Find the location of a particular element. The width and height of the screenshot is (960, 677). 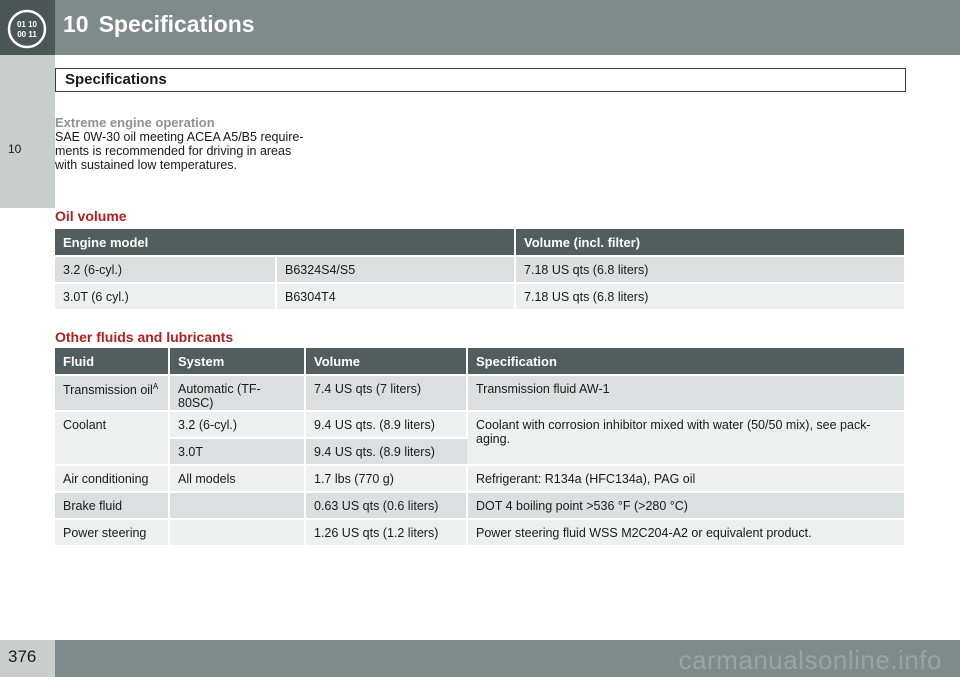

table-cell: All models is located at coordinates (237, 478).